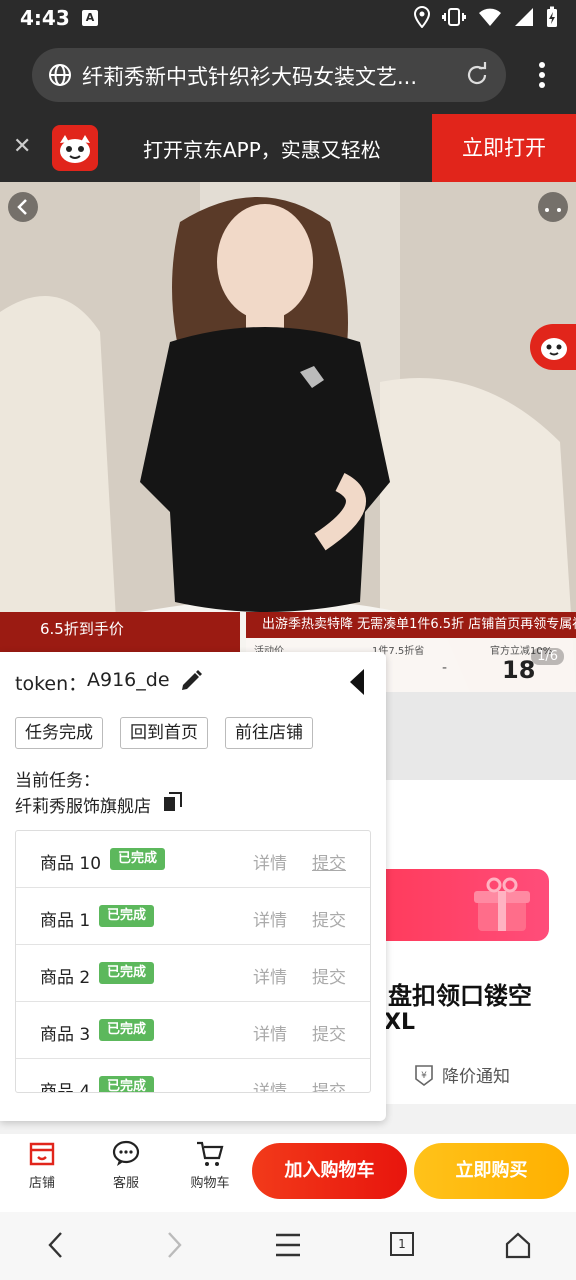  I want to click on service-tab: 客服, so click(126, 1165).